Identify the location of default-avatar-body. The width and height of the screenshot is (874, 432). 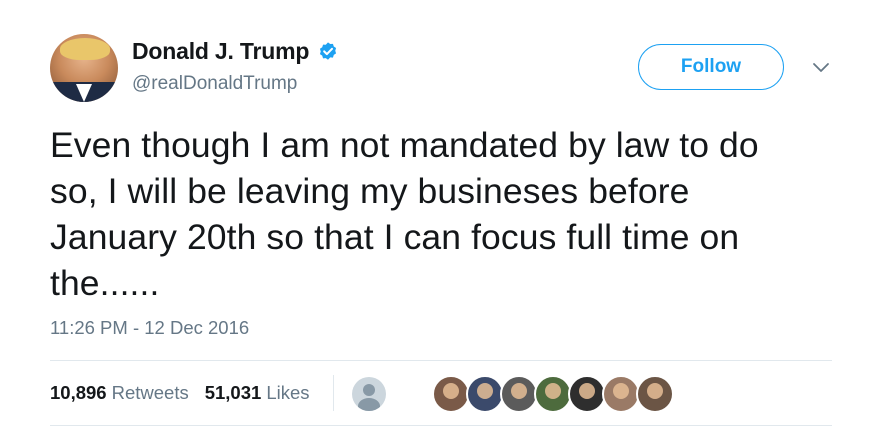
(369, 404).